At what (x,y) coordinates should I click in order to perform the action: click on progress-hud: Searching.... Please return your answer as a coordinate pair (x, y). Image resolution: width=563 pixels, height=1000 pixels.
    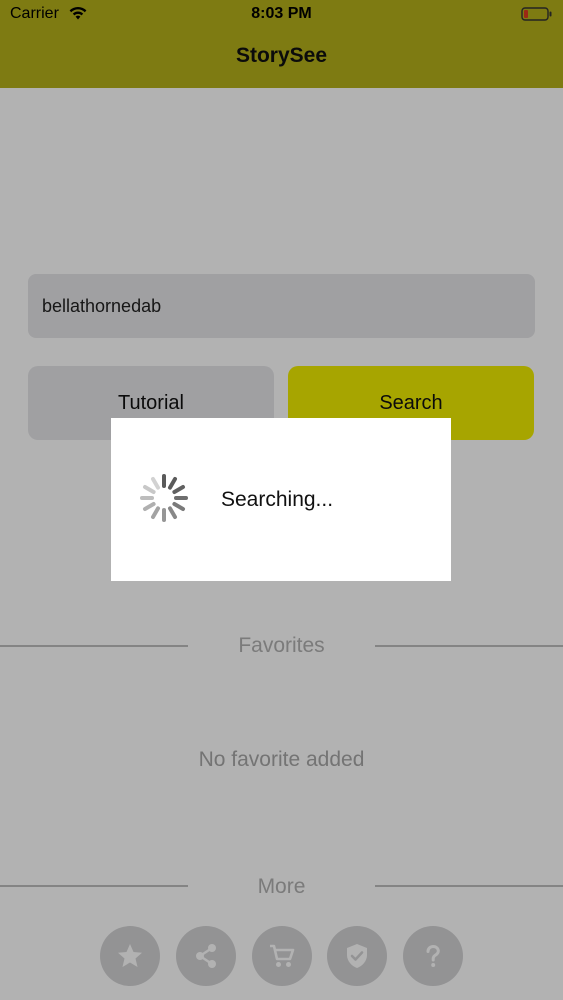
    Looking at the image, I should click on (281, 499).